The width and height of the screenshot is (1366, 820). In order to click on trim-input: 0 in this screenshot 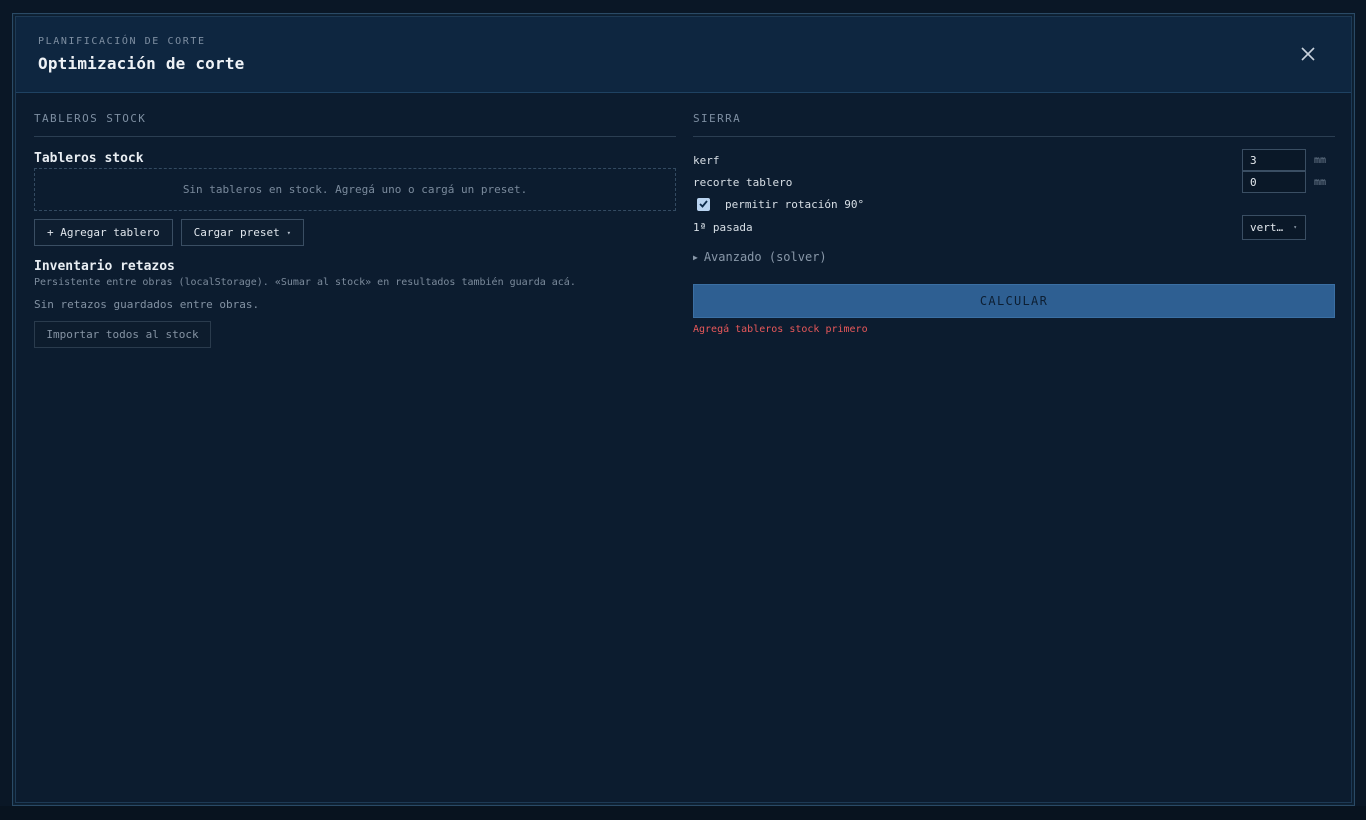, I will do `click(1274, 182)`.